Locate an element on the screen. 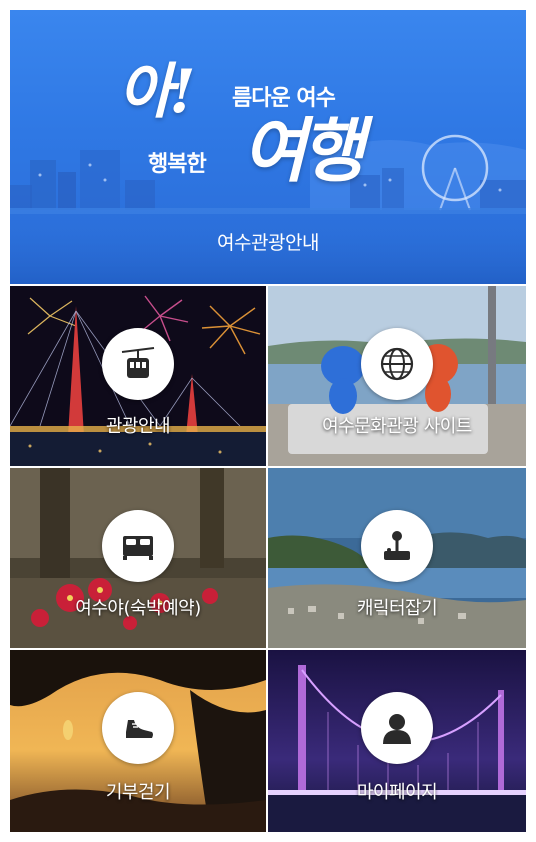 This screenshot has height=842, width=536. banner-title: 여수관광안내 is located at coordinates (268, 243).